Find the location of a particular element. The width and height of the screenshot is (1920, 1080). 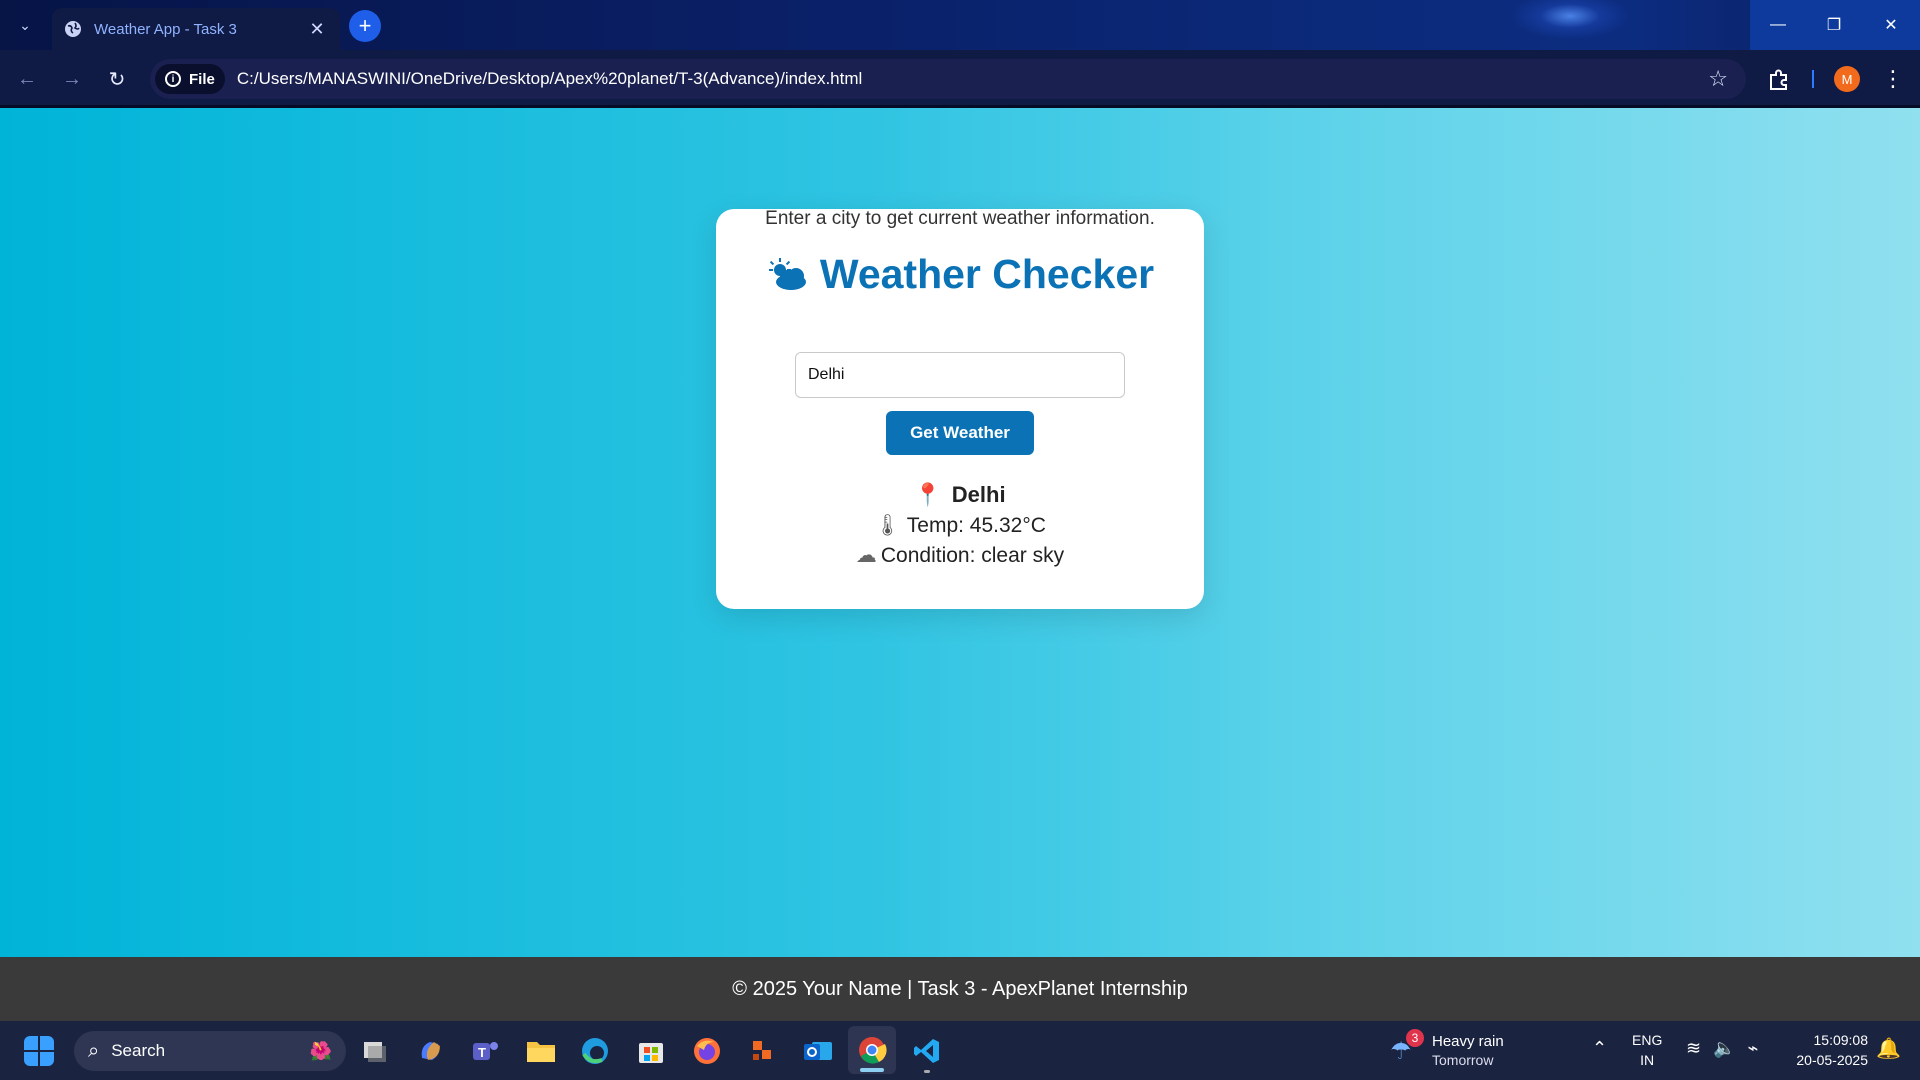

site-info-chip: i File is located at coordinates (190, 79).